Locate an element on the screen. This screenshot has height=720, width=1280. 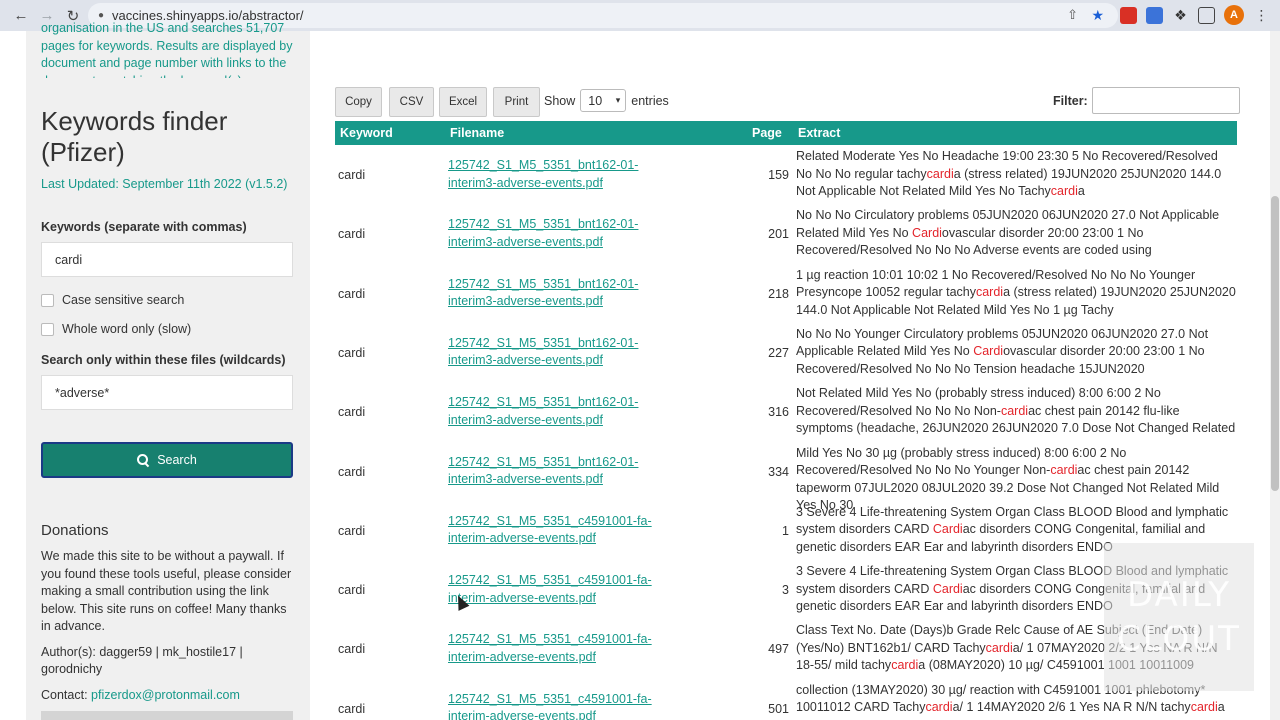
whole-word-checkbox: Whole word only (slow) is located at coordinates (168, 329).